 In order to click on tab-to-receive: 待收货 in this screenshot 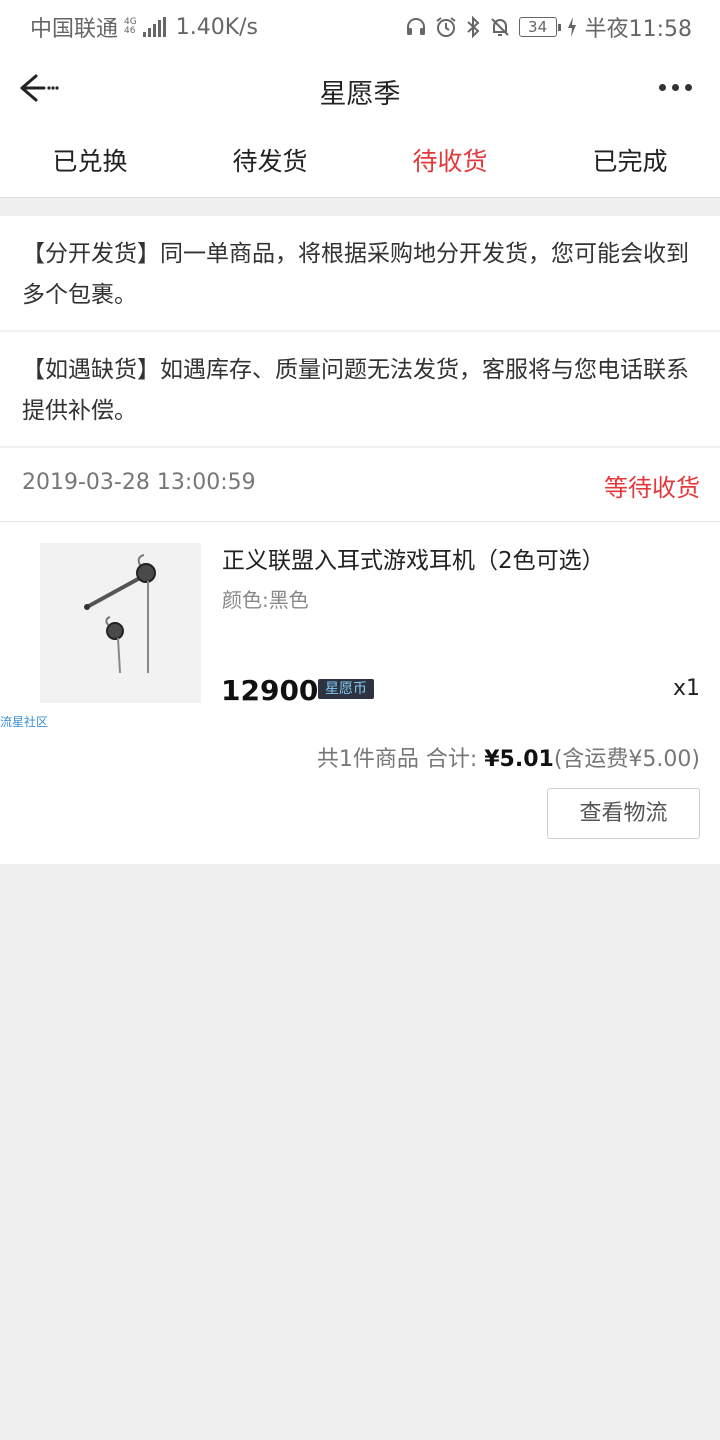, I will do `click(450, 162)`.